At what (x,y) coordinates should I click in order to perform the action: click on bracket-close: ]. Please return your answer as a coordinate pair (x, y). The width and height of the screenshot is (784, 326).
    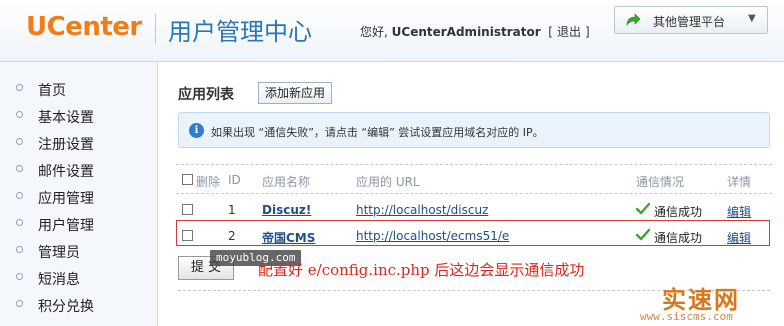
    Looking at the image, I should click on (587, 32).